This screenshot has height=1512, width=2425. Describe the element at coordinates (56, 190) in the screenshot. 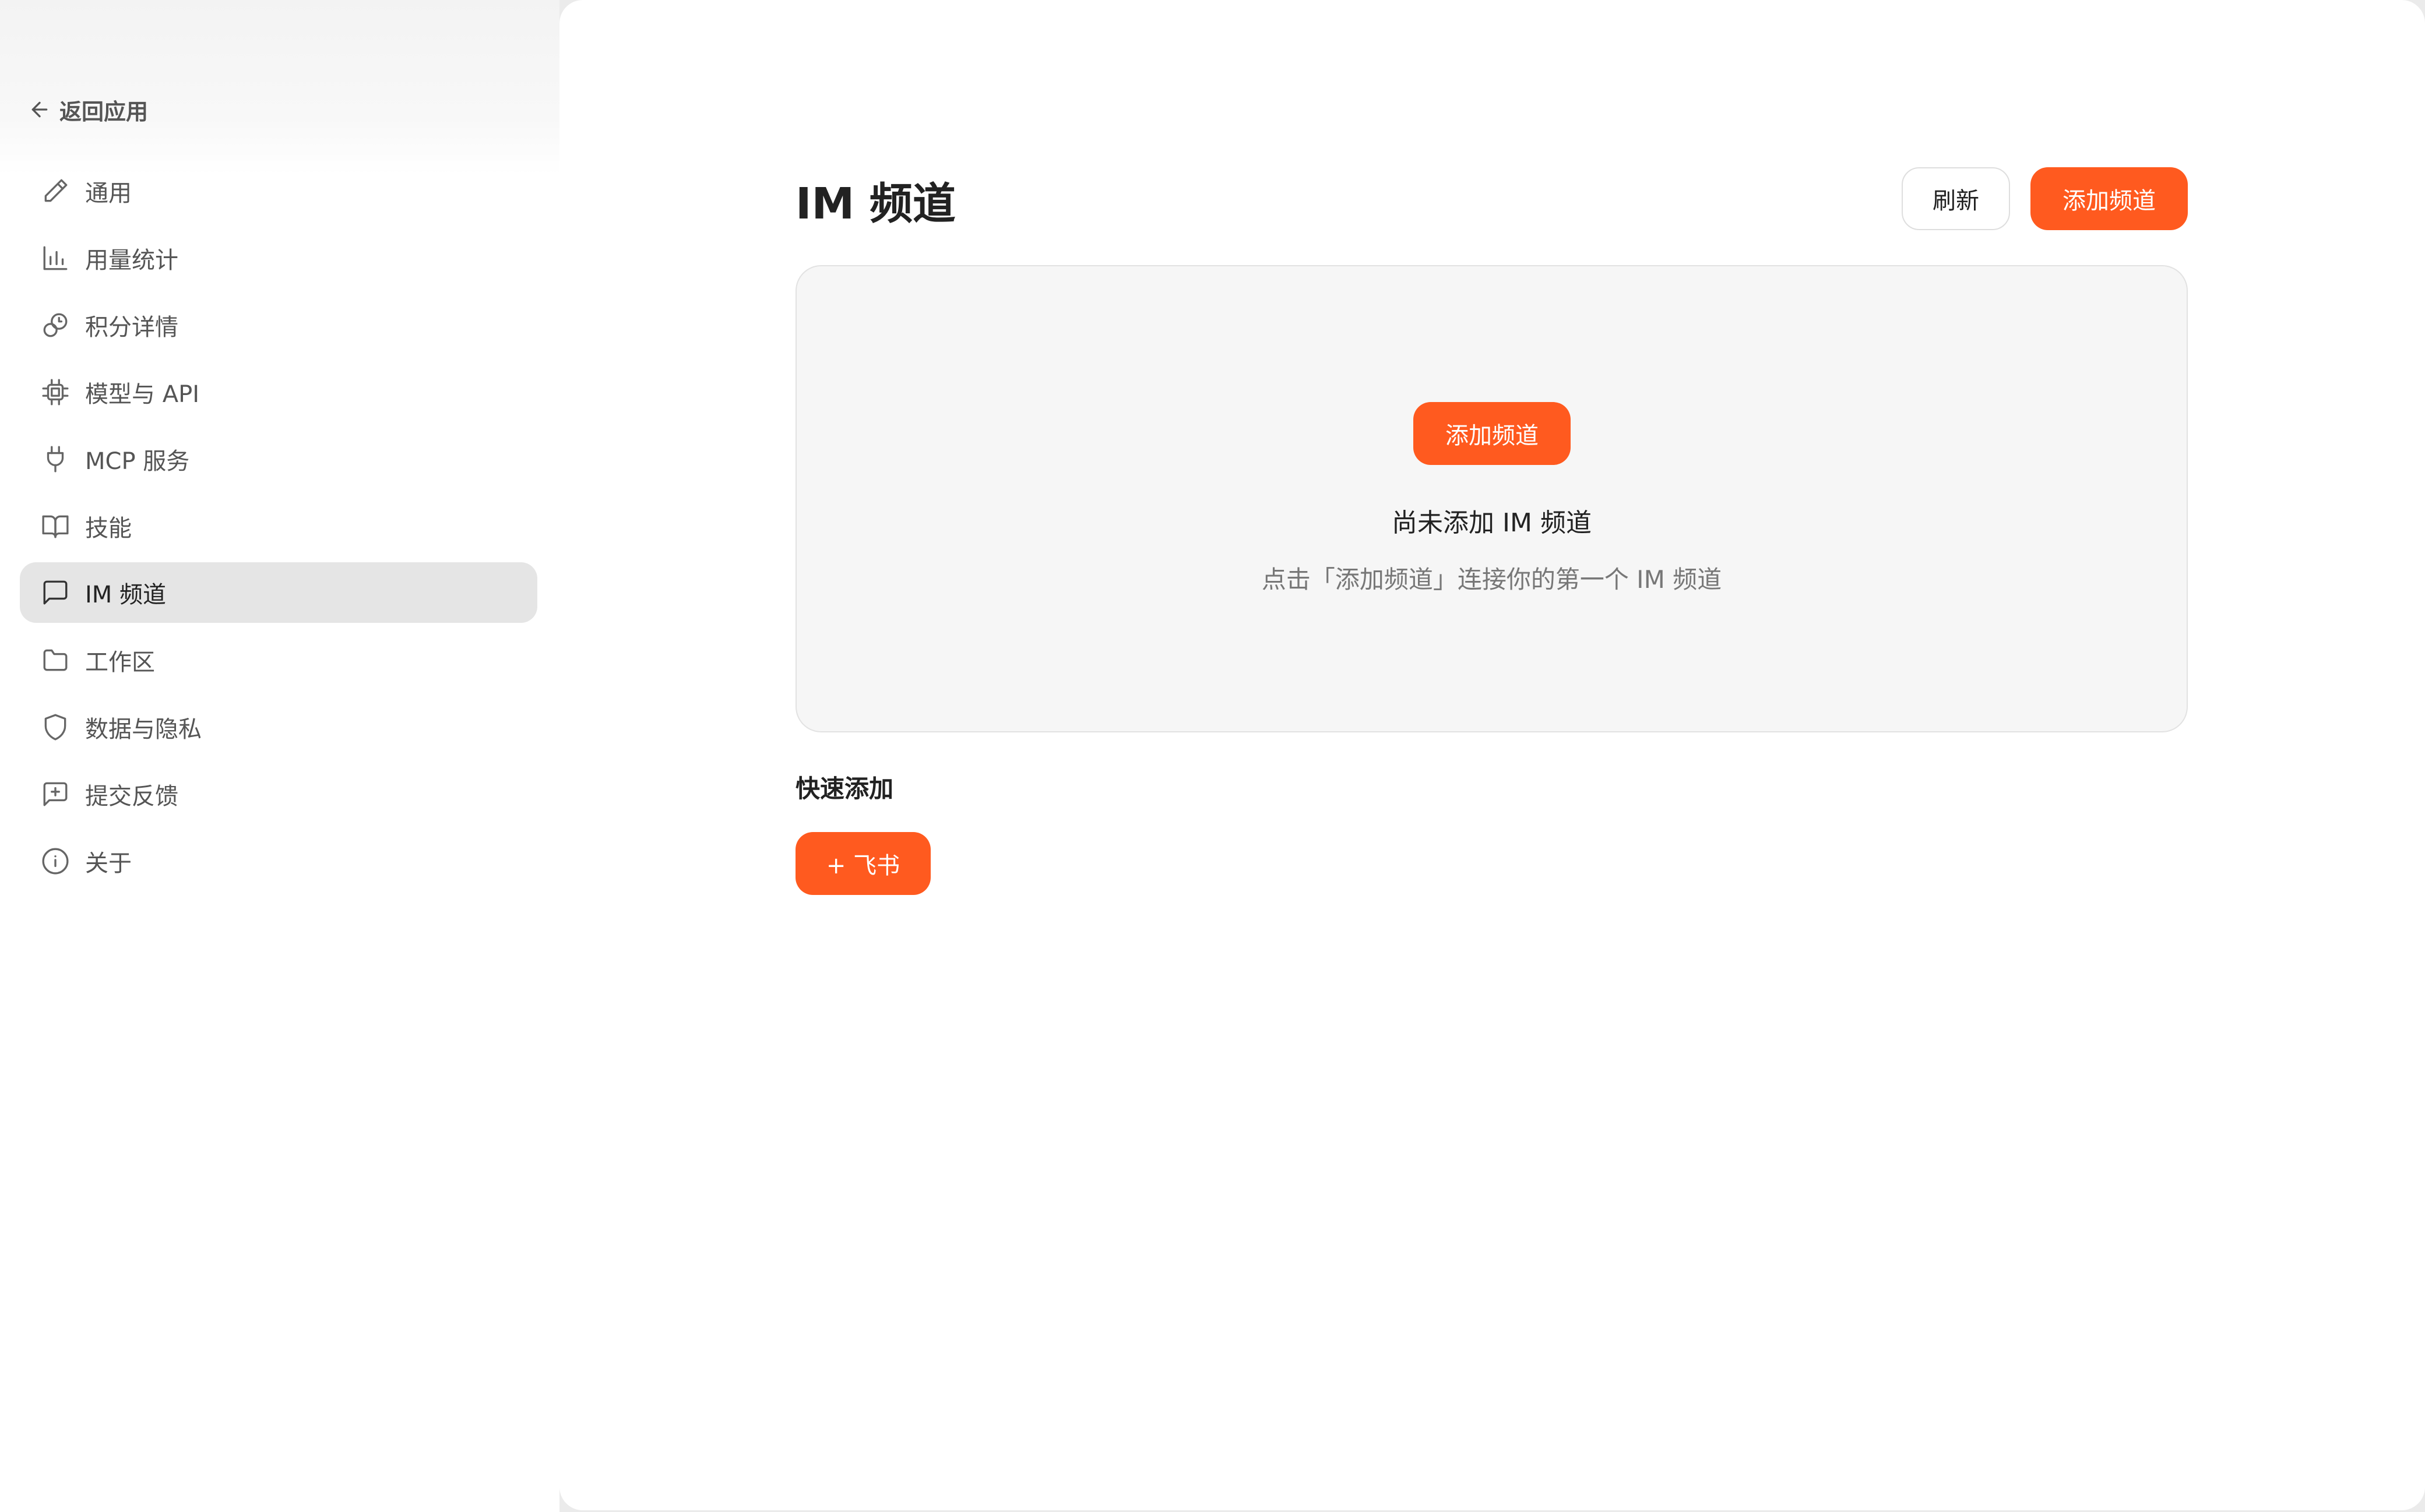

I see `pencil-icon` at that location.